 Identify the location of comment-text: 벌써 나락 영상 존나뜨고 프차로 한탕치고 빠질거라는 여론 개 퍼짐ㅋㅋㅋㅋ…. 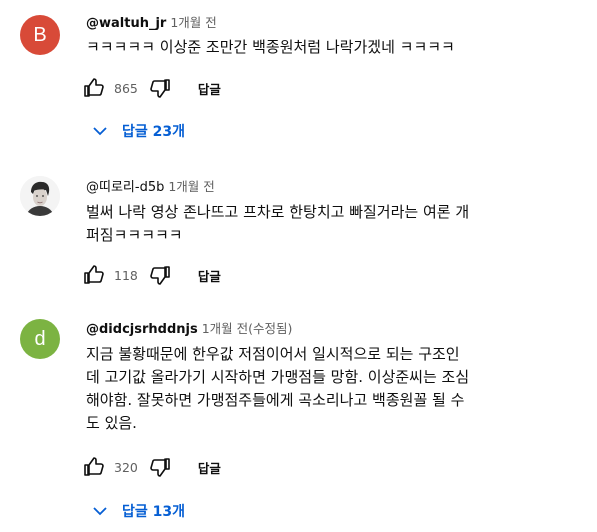
(278, 223).